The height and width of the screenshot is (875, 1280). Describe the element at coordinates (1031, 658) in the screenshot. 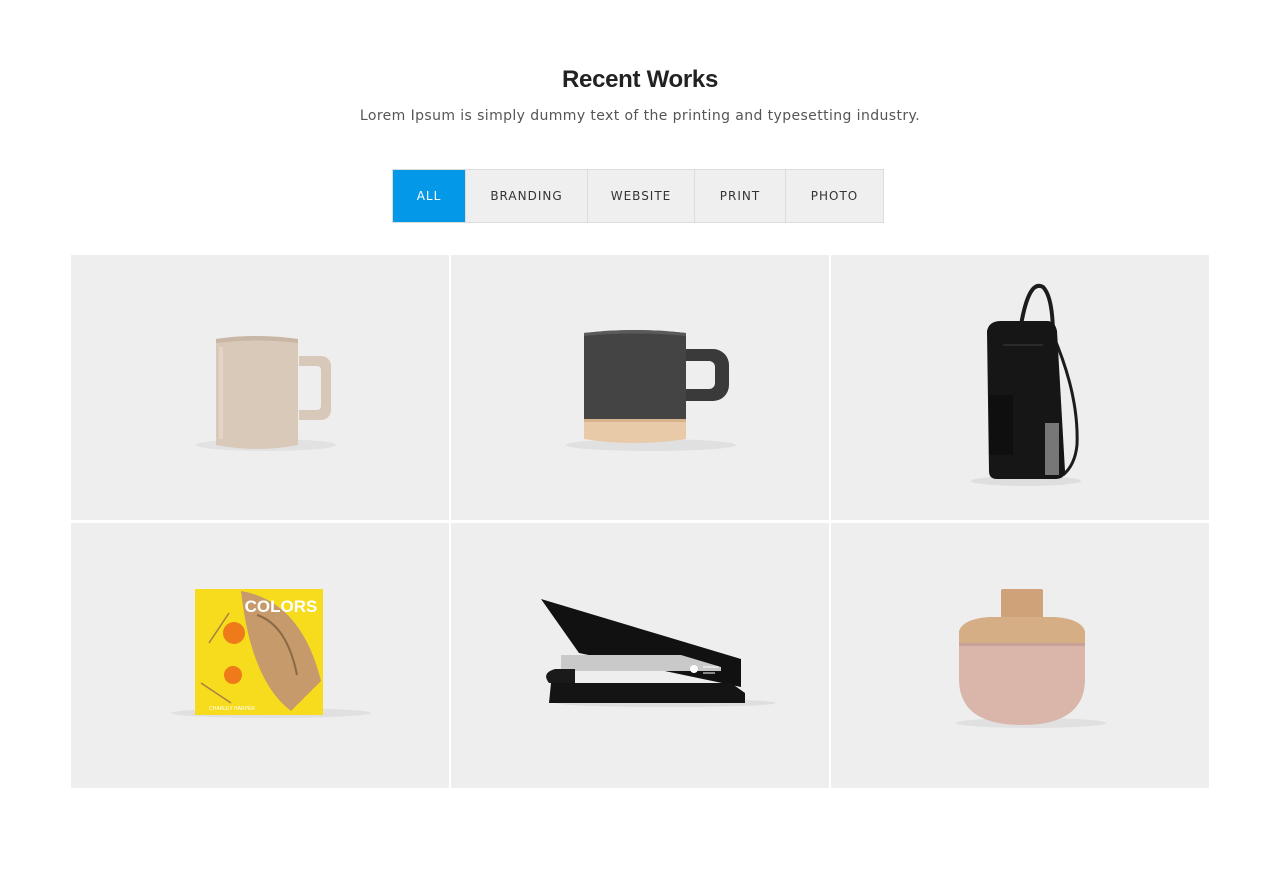

I see `cork-vase-icon` at that location.